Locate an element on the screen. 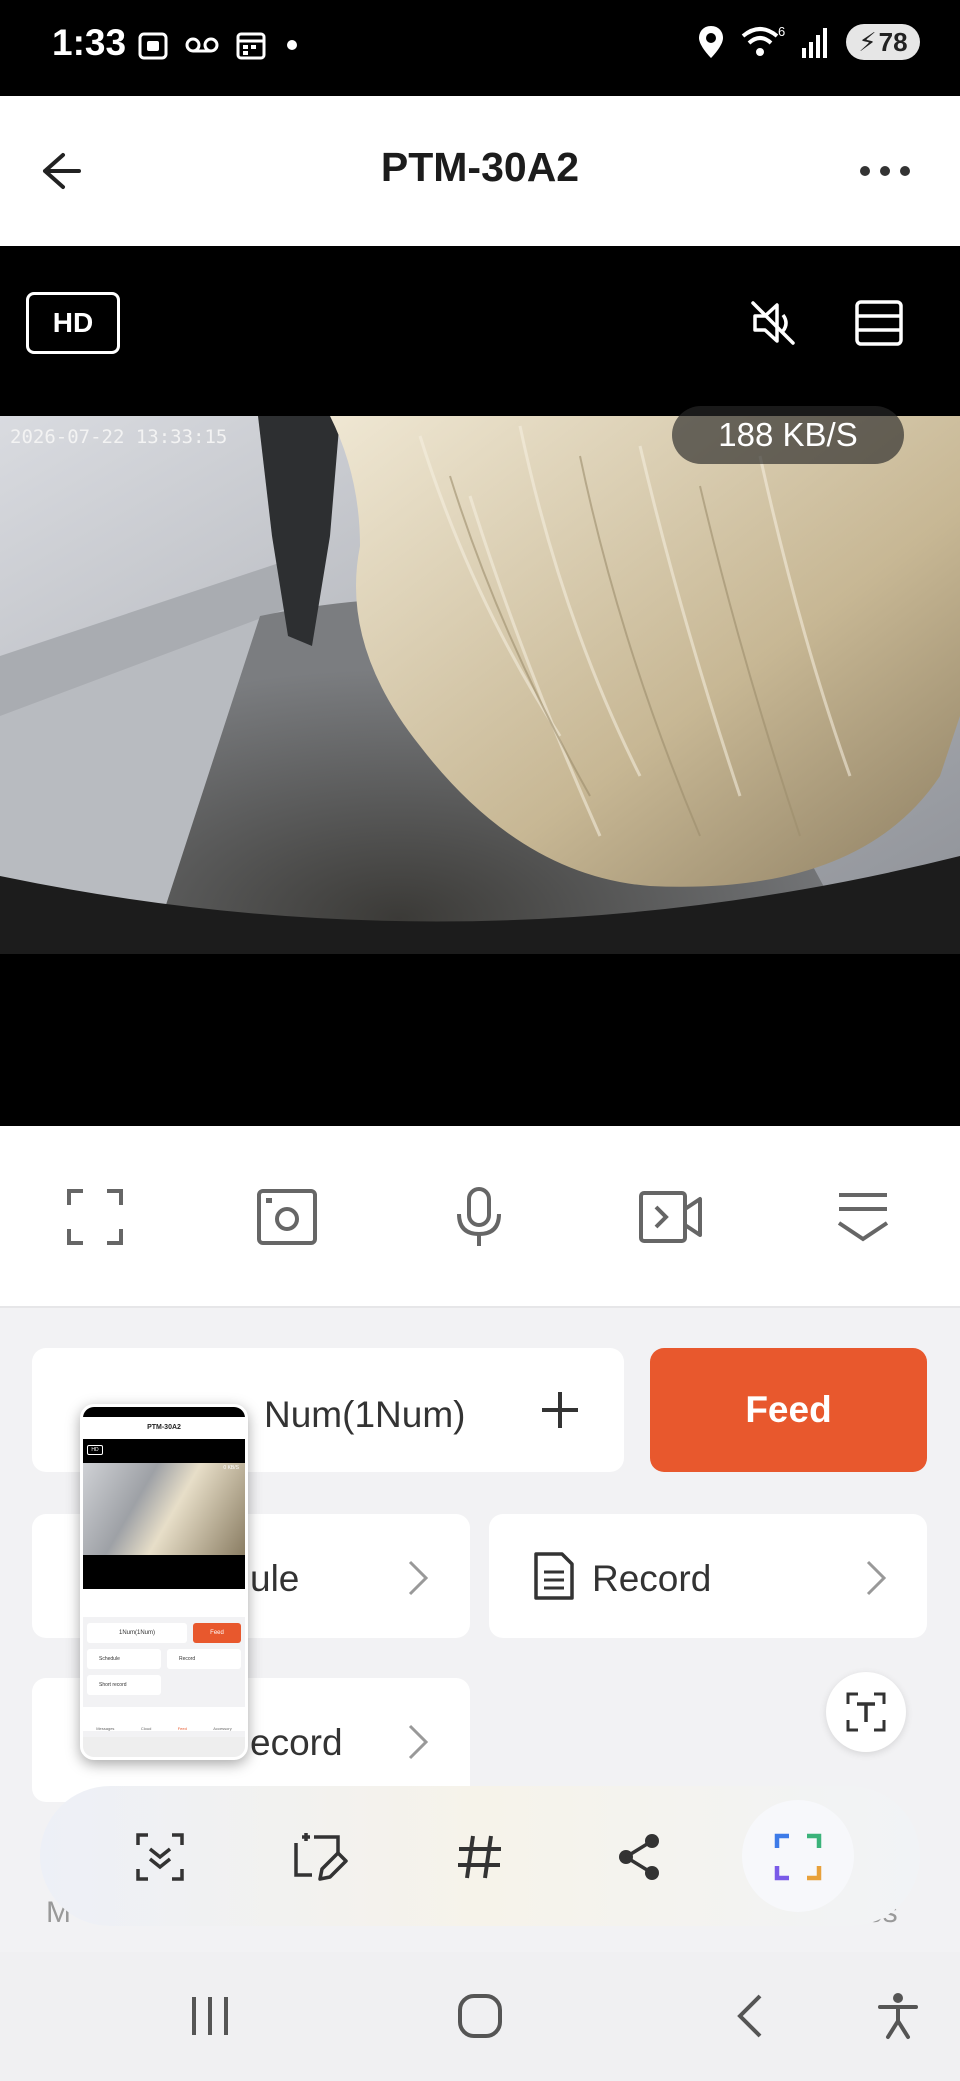 The height and width of the screenshot is (2081, 960). signal-icon is located at coordinates (814, 43).